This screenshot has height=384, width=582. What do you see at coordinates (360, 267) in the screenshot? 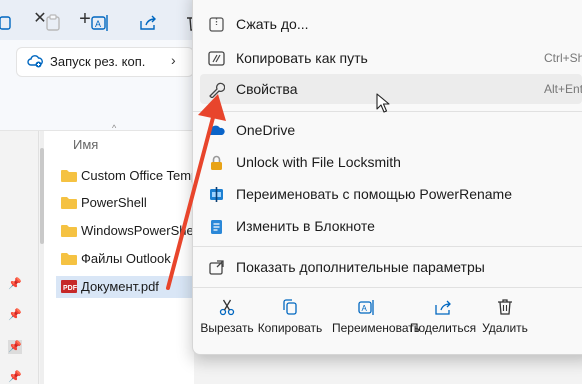
I see `menu-item-label: Показать дополнительные параметры` at bounding box center [360, 267].